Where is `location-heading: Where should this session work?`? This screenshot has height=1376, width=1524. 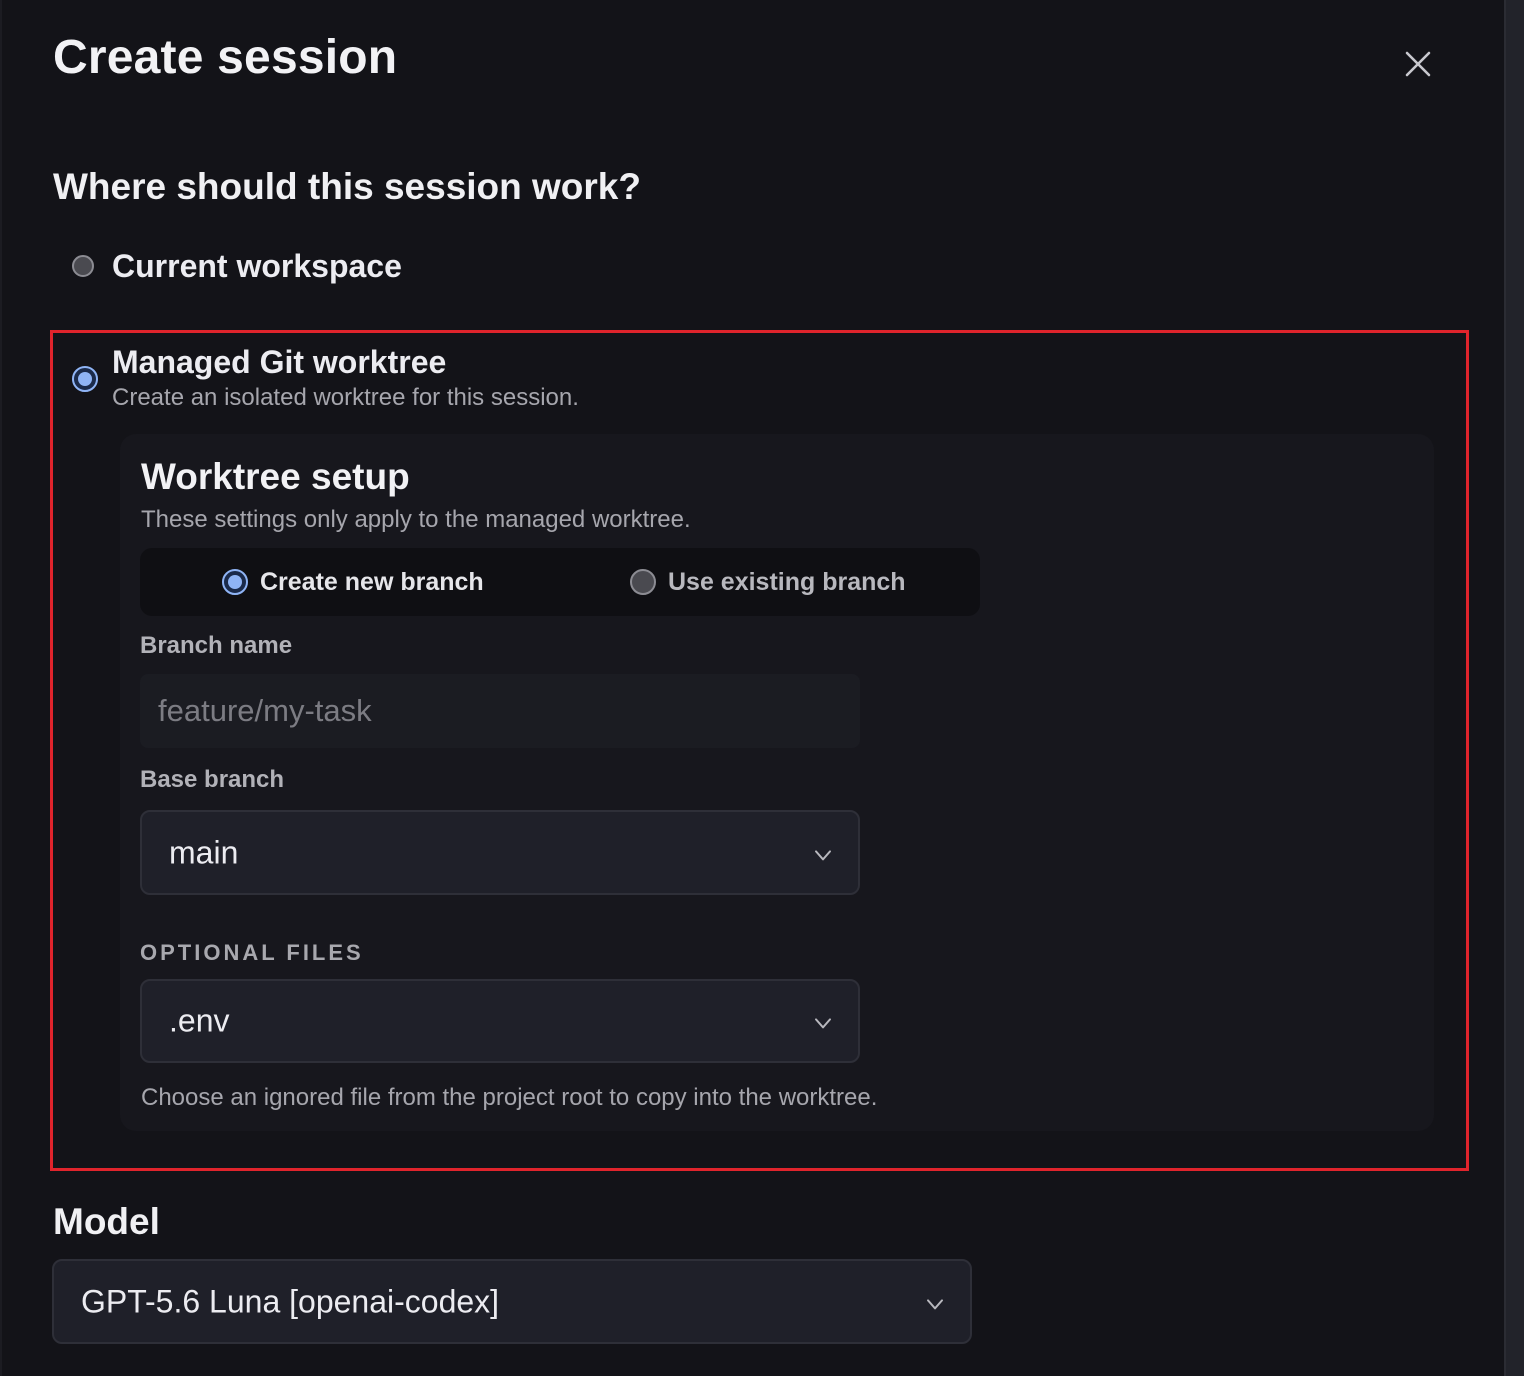 location-heading: Where should this session work? is located at coordinates (347, 186).